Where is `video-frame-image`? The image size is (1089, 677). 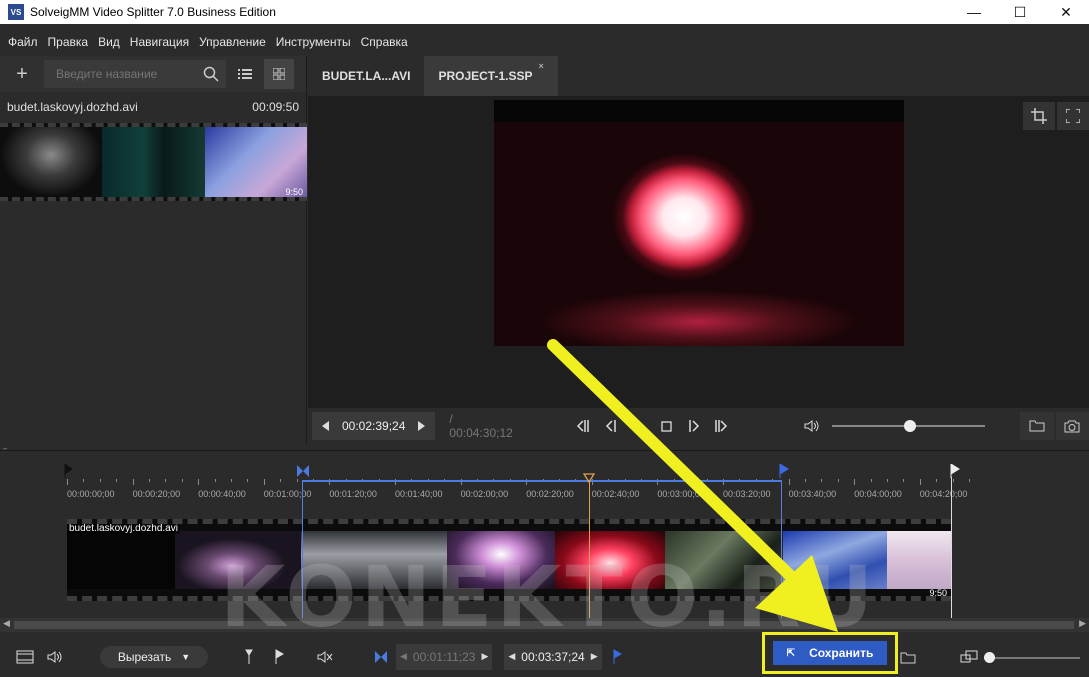 video-frame-image is located at coordinates (699, 234).